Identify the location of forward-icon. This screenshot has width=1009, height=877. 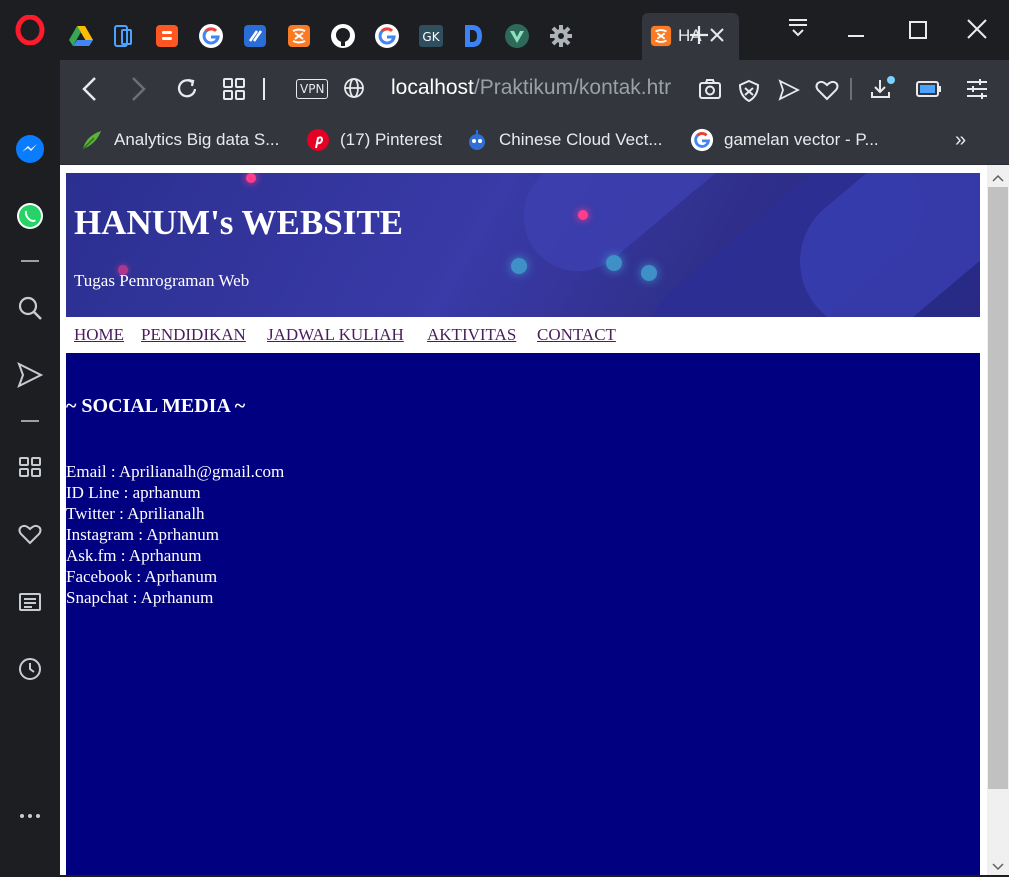
(138, 91).